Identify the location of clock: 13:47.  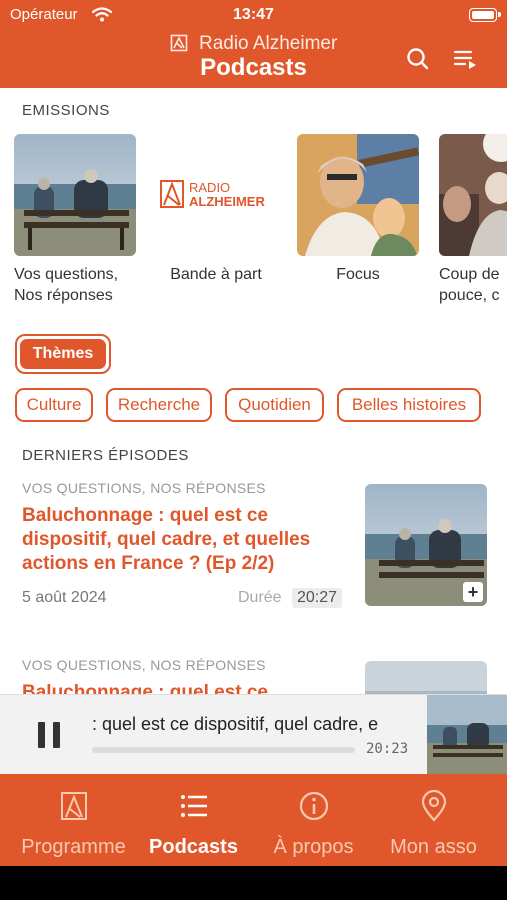
(253, 14).